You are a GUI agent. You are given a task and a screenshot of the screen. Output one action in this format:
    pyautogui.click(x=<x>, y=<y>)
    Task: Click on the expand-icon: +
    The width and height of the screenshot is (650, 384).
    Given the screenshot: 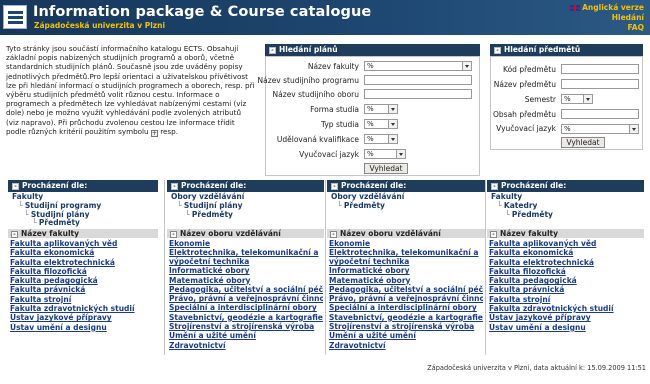 What is the action you would take?
    pyautogui.click(x=154, y=133)
    